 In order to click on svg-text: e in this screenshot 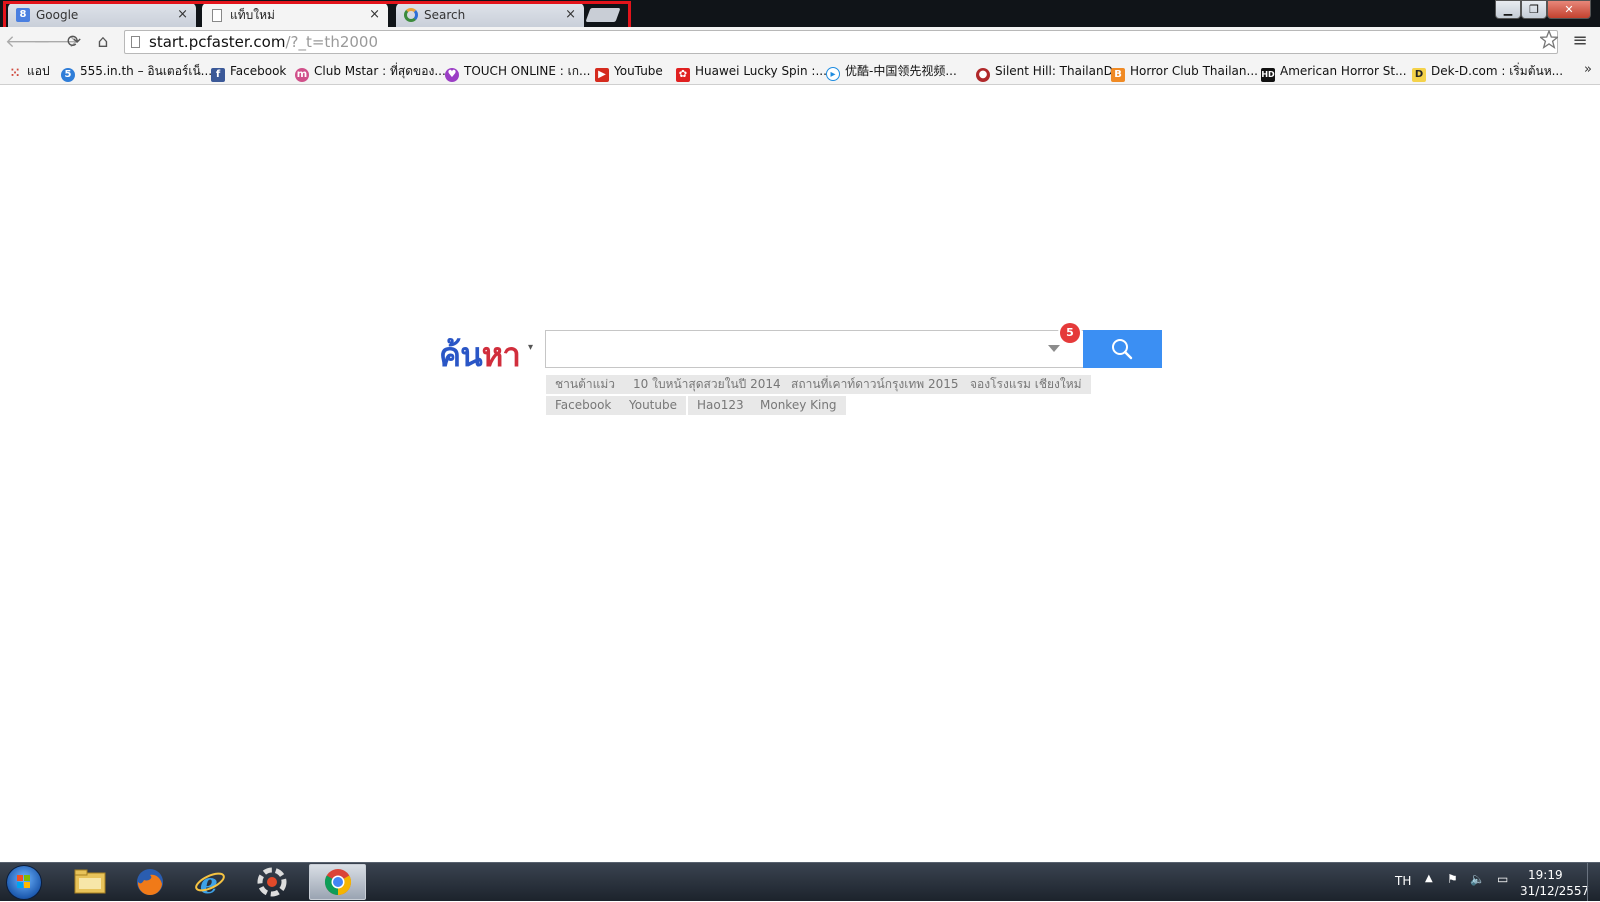, I will do `click(209, 882)`.